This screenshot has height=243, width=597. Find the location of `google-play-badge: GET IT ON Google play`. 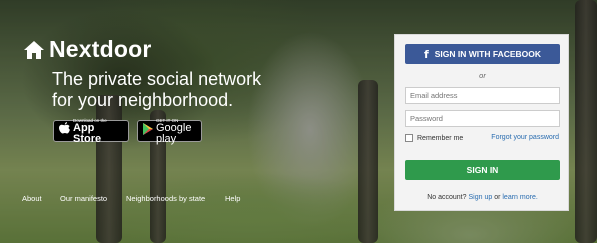

google-play-badge: GET IT ON Google play is located at coordinates (169, 131).